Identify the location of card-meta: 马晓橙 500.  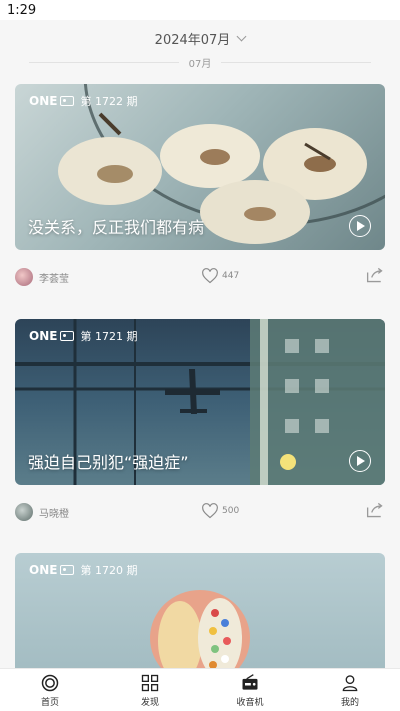
(200, 512).